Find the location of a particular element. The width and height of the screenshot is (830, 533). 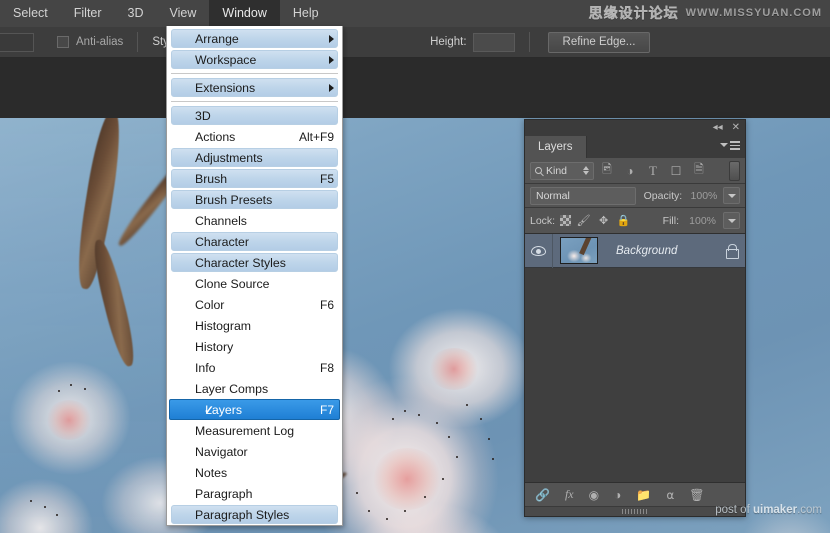

menu-item-label: Notes is located at coordinates (211, 472).